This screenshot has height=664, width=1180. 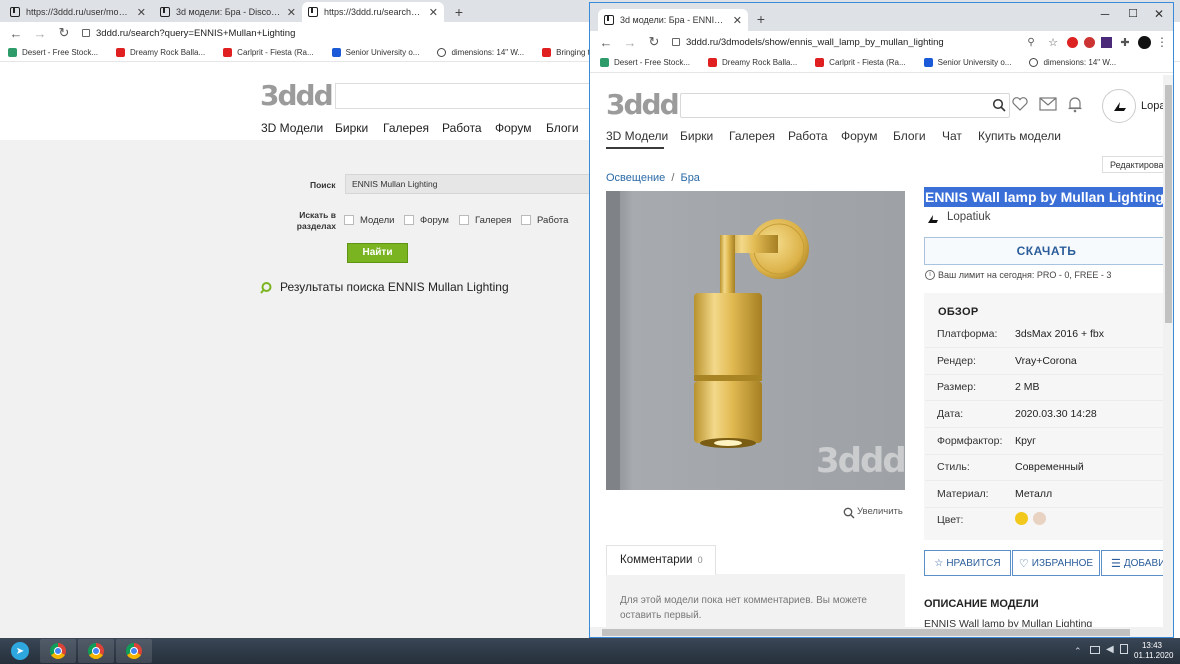 I want to click on spec-value: Круг, so click(x=1025, y=441).